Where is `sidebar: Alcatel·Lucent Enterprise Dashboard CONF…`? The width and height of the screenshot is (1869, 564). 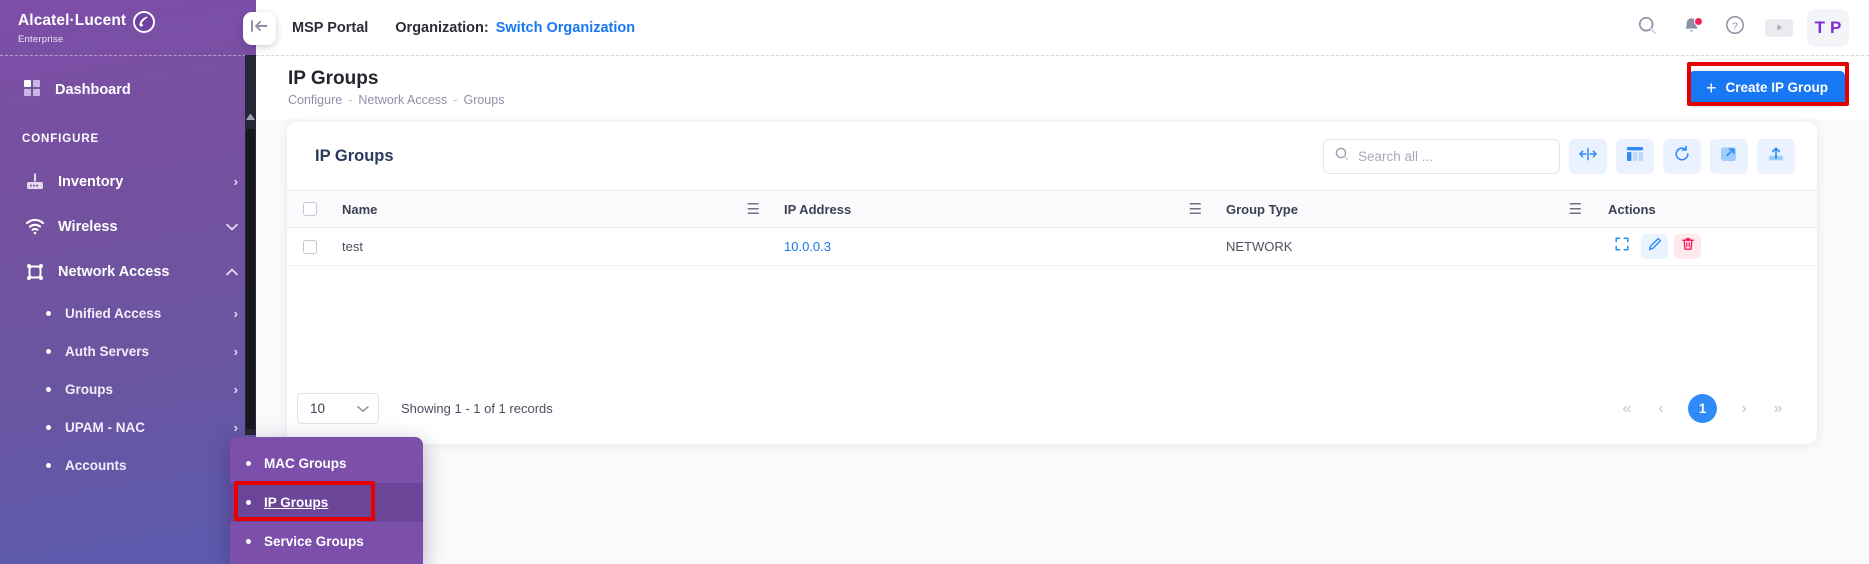 sidebar: Alcatel·Lucent Enterprise Dashboard CONF… is located at coordinates (128, 282).